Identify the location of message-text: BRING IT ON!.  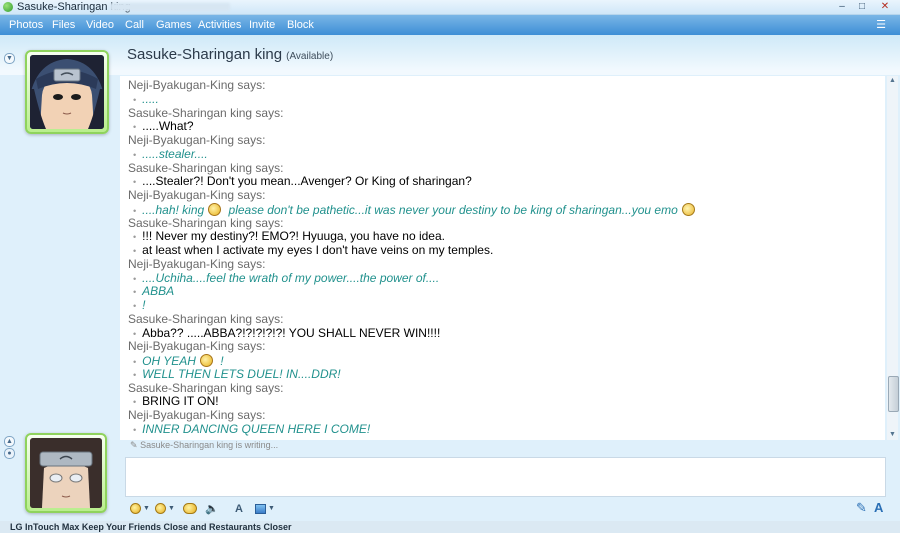
(180, 401).